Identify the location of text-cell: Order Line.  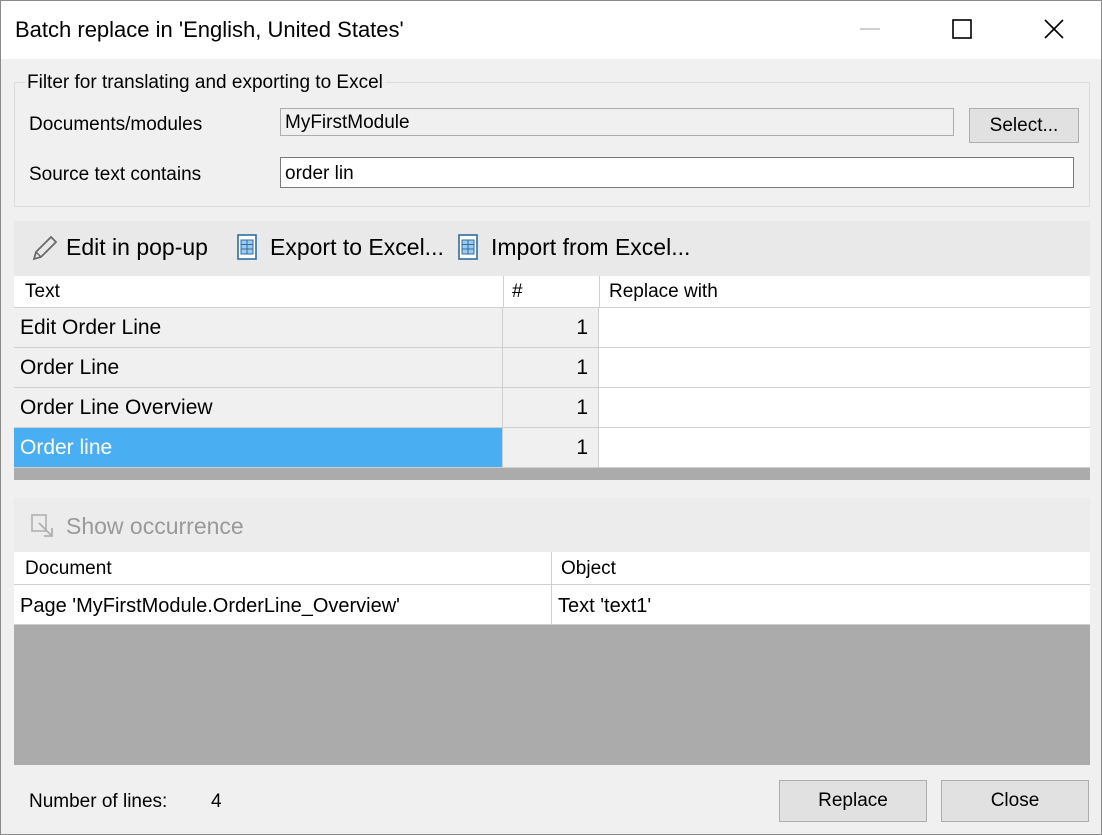
(258, 367).